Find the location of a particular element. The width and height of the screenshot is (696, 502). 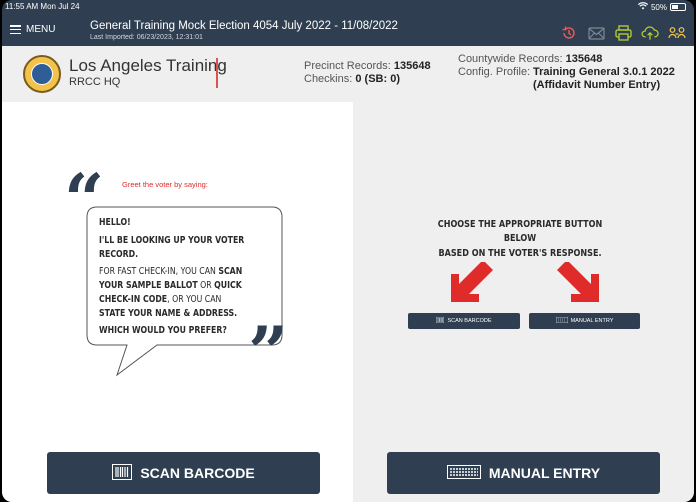

greet-instruction: Greet the voter by saying: is located at coordinates (165, 184).